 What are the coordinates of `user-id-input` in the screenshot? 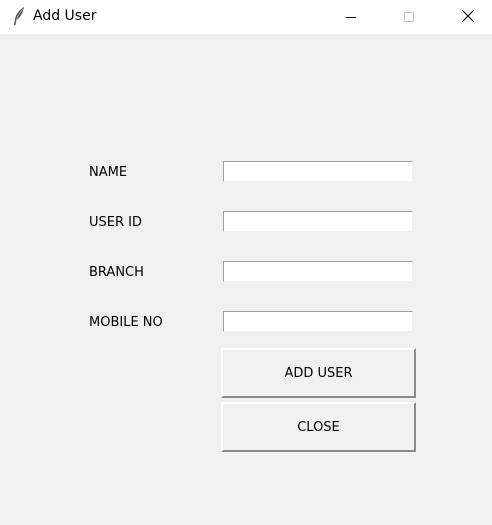 It's located at (318, 221).